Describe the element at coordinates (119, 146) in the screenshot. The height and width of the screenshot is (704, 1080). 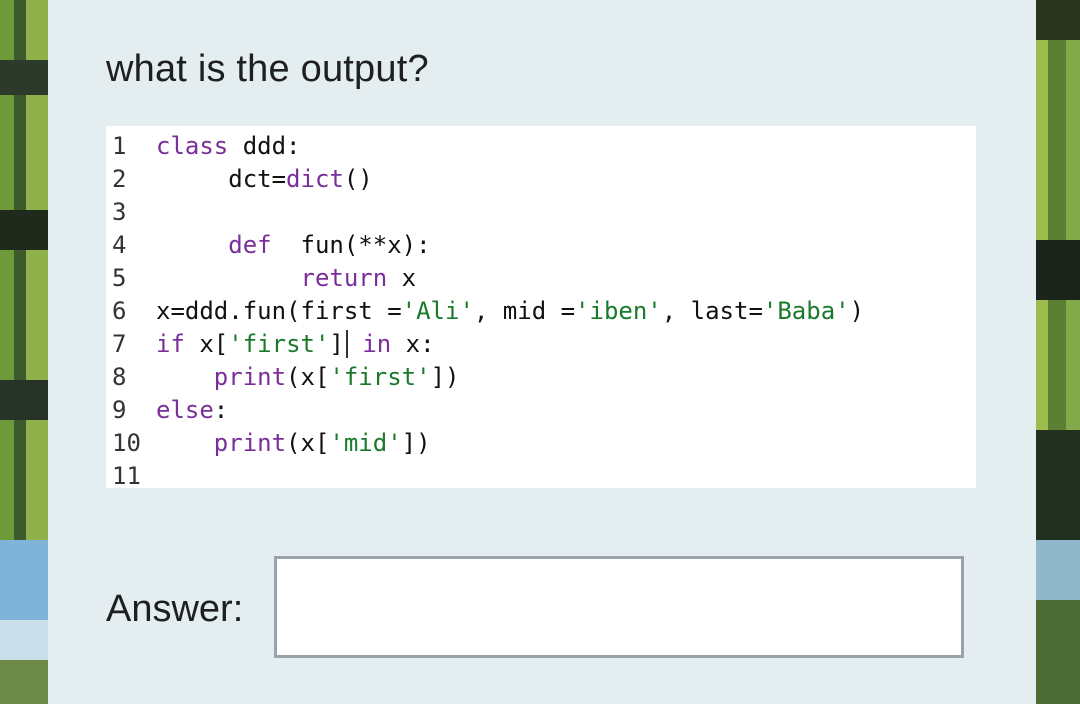
I see `line-number: 1` at that location.